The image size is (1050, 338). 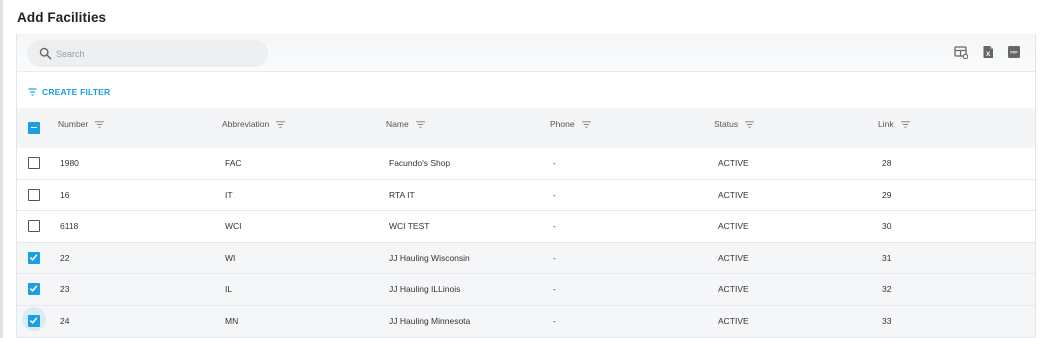 I want to click on column-label: Status, so click(x=726, y=124).